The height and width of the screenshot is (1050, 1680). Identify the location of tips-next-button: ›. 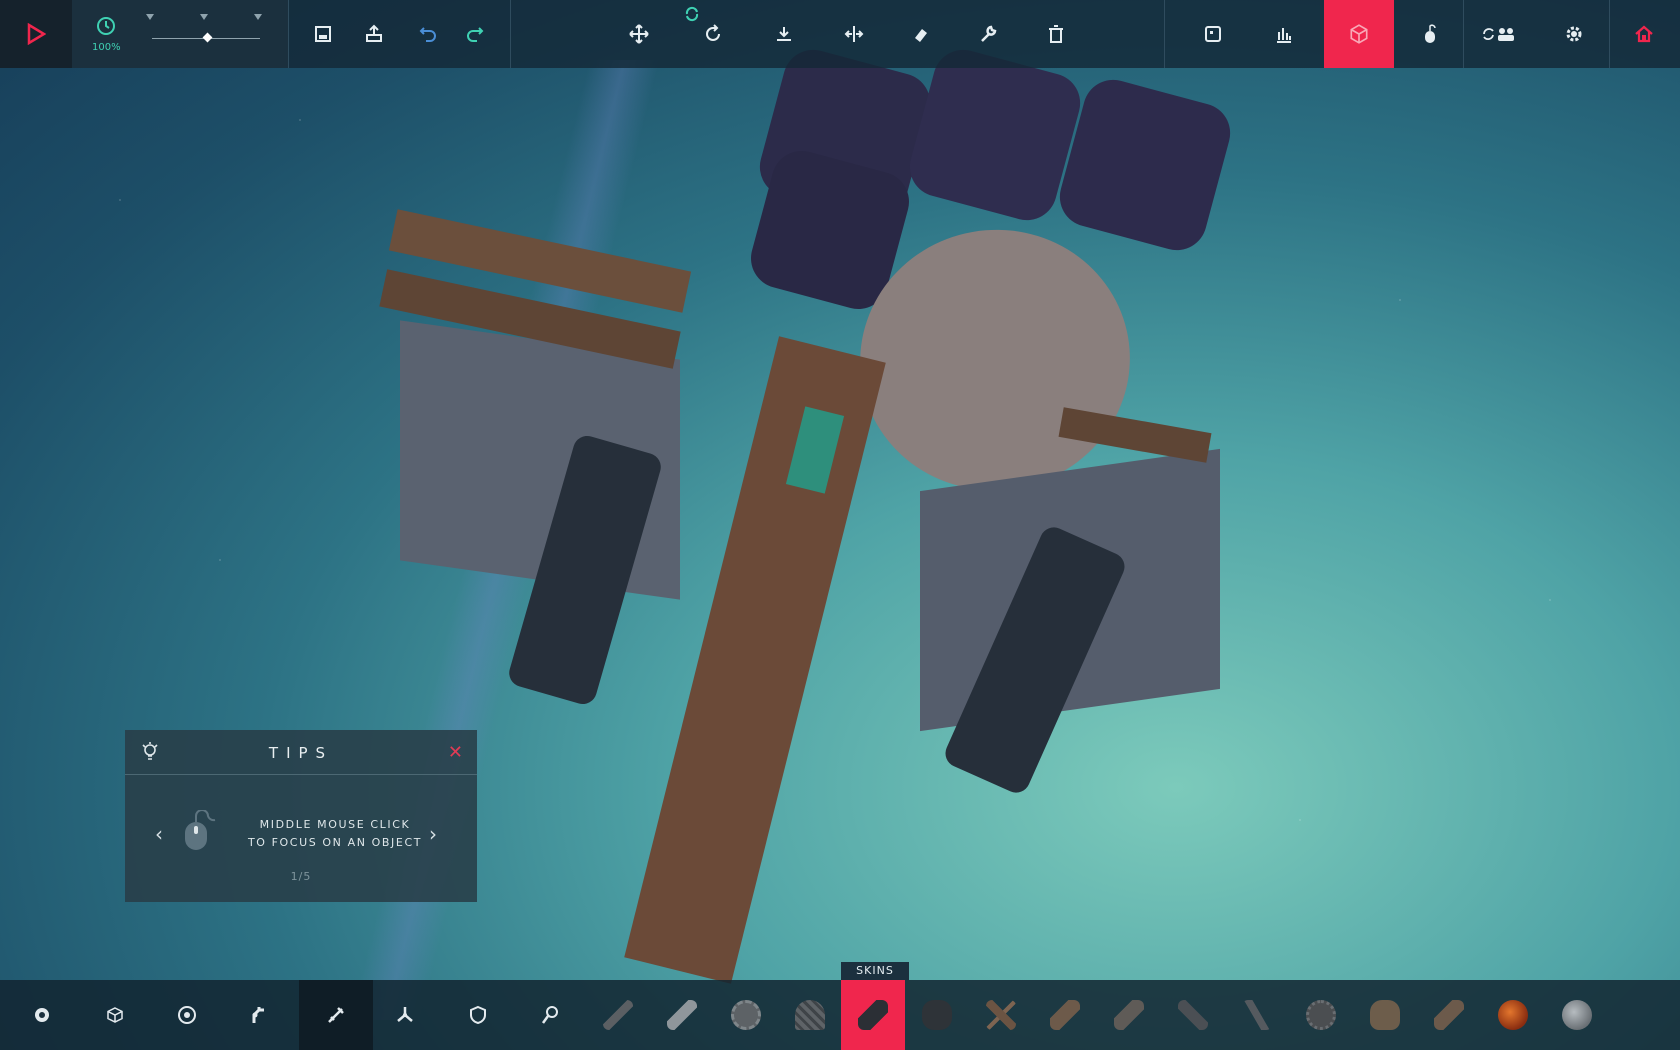
(433, 834).